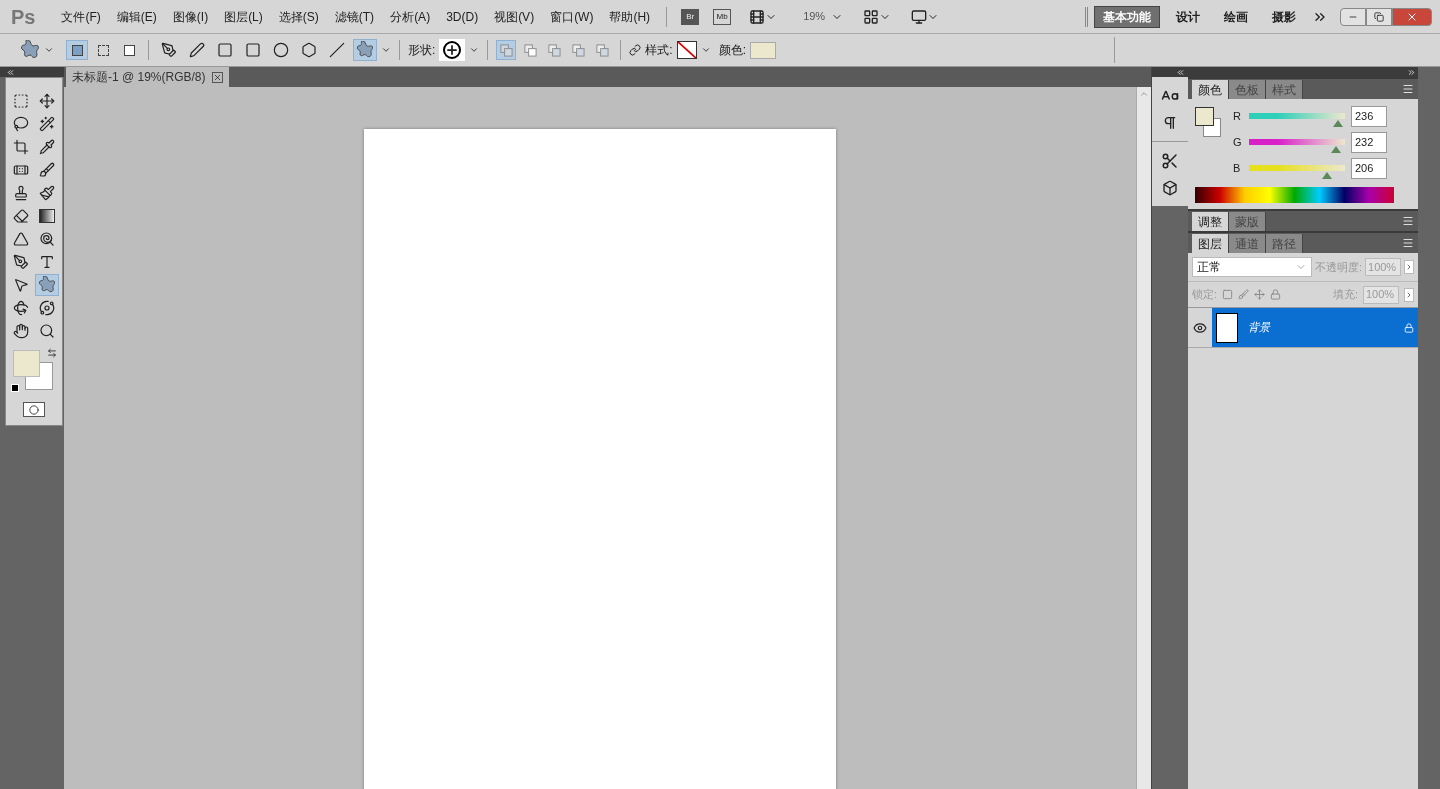 The image size is (1440, 789). I want to click on restore-button, so click(1379, 16).